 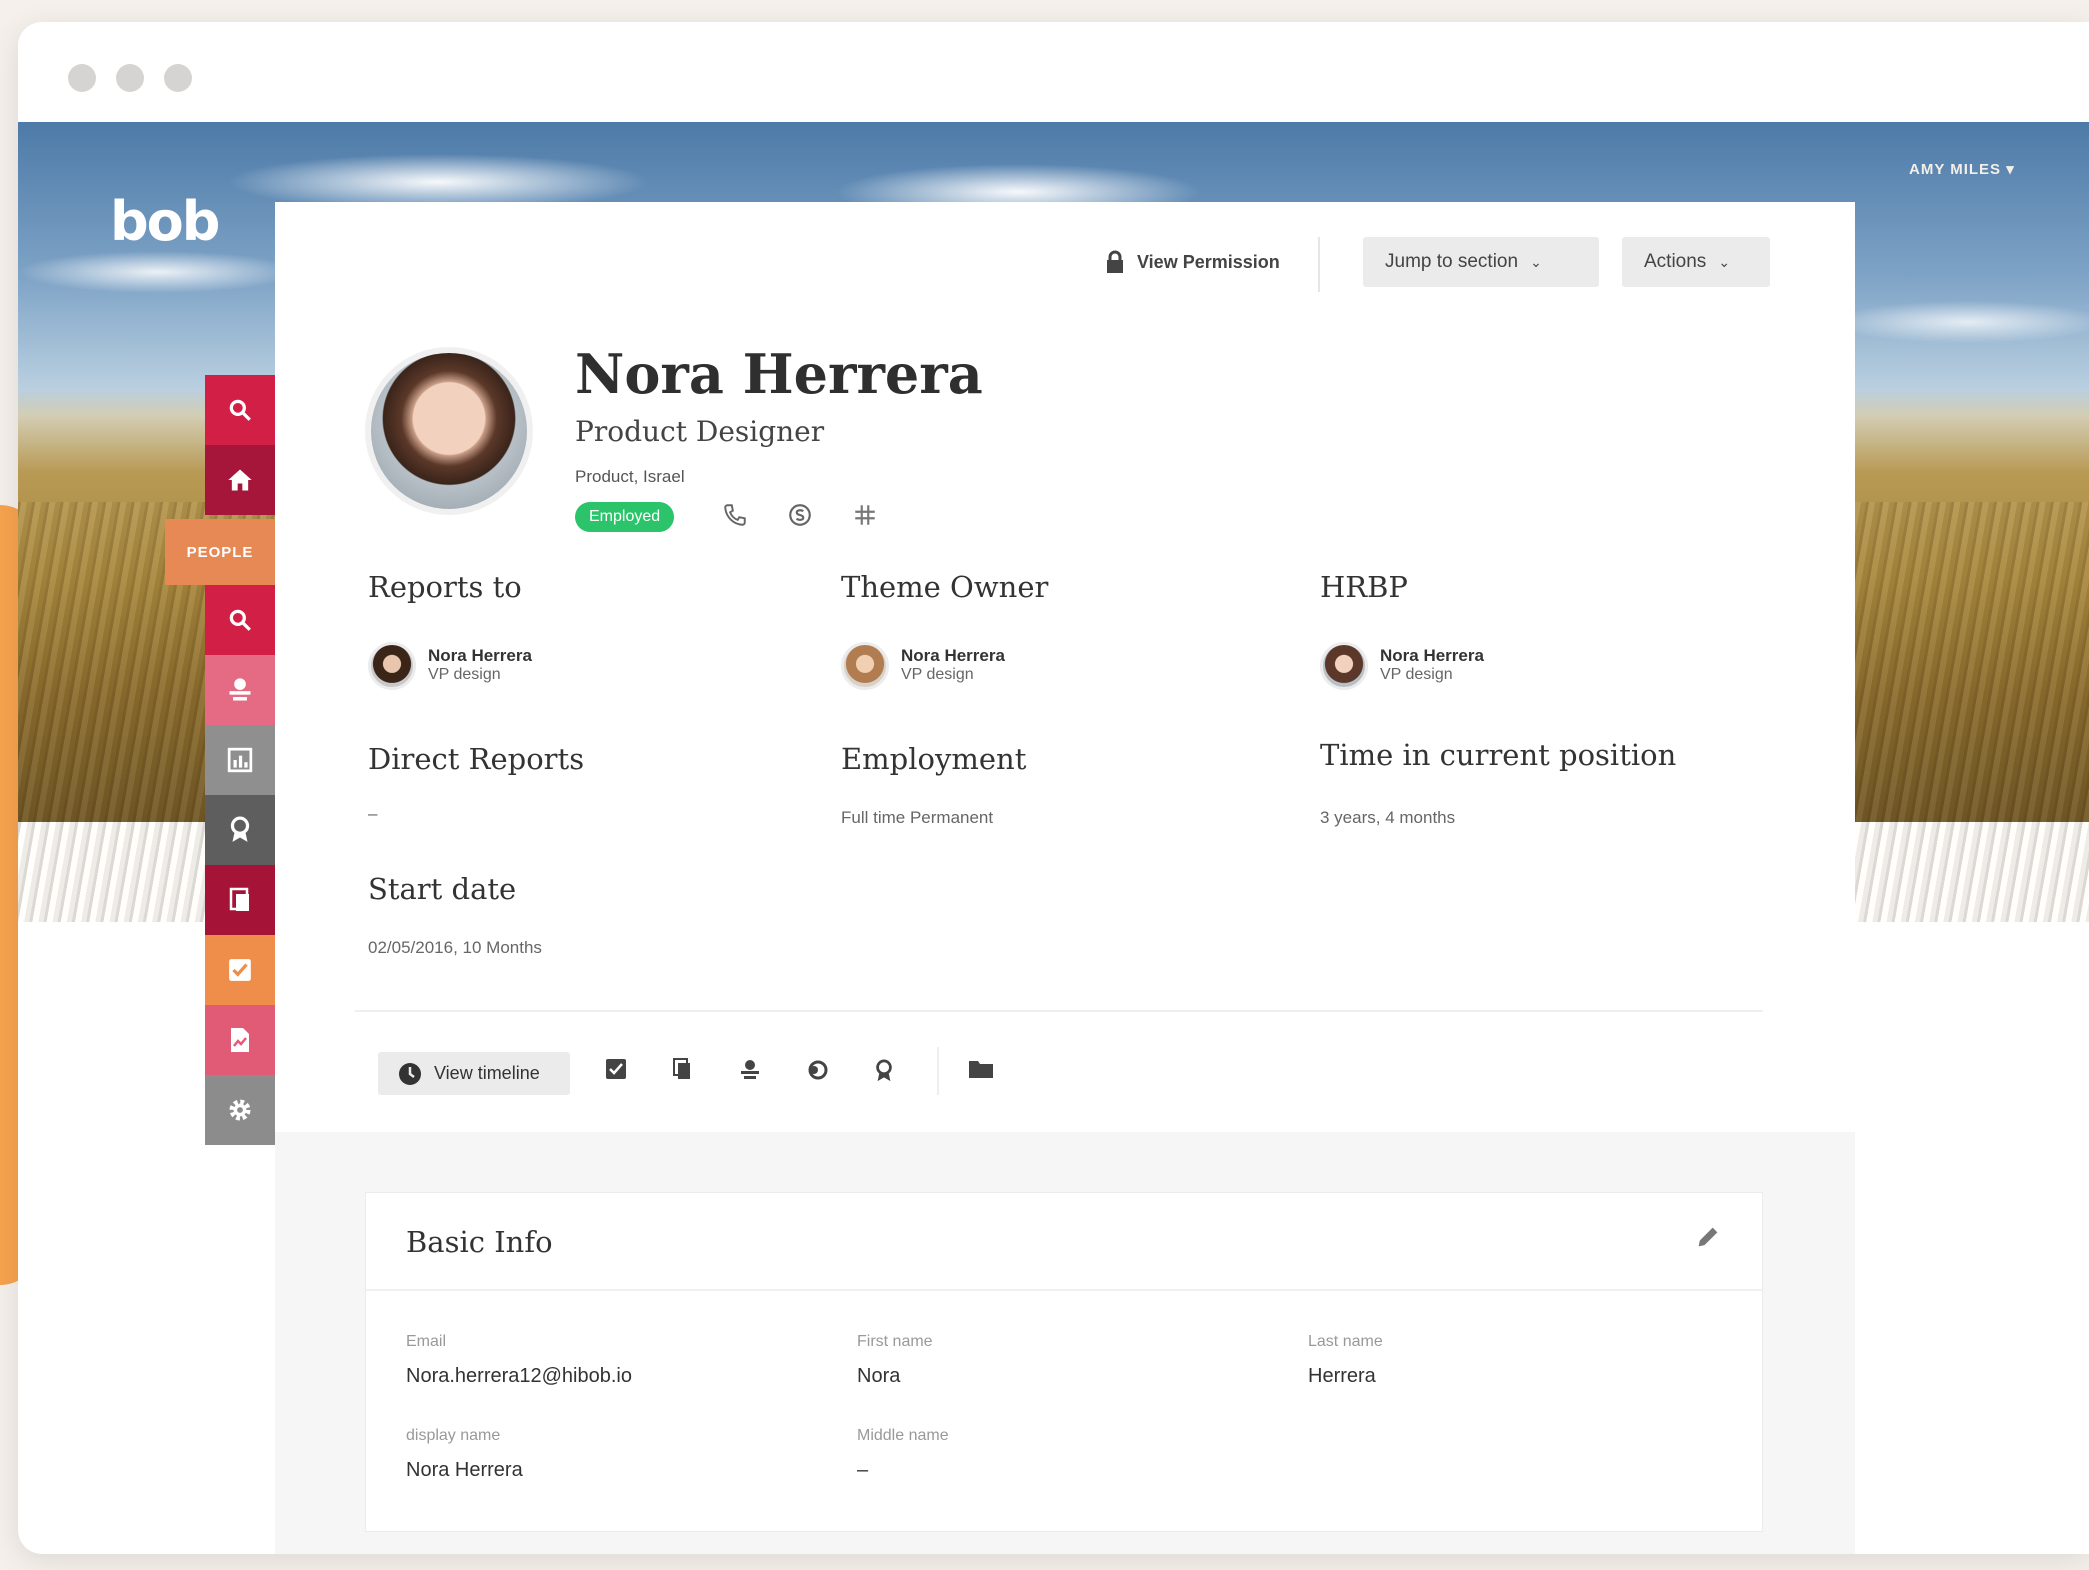 I want to click on display-name-label: display name, so click(x=453, y=1435).